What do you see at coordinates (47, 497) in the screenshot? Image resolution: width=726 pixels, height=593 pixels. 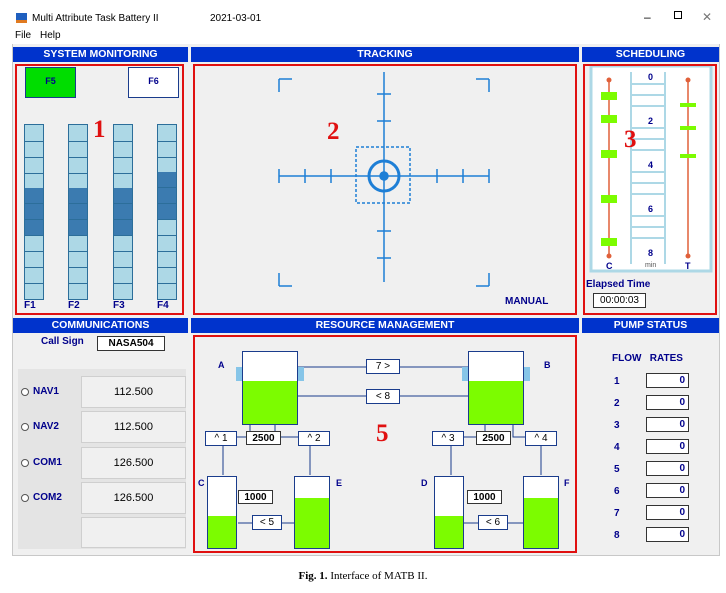 I see `radio-label-com2: COM2` at bounding box center [47, 497].